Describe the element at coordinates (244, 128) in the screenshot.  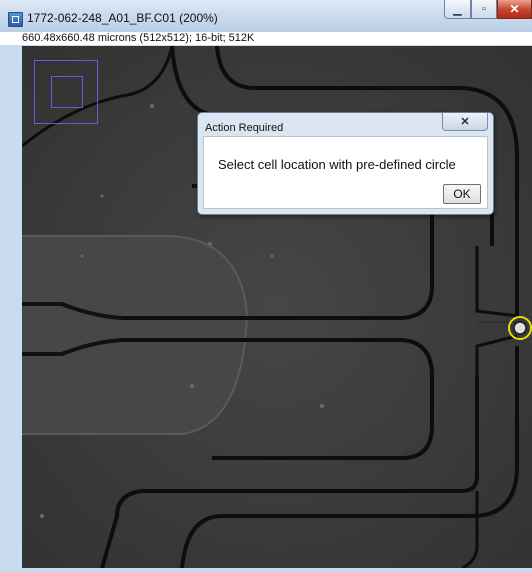
I see `dialog-title: Action Required` at that location.